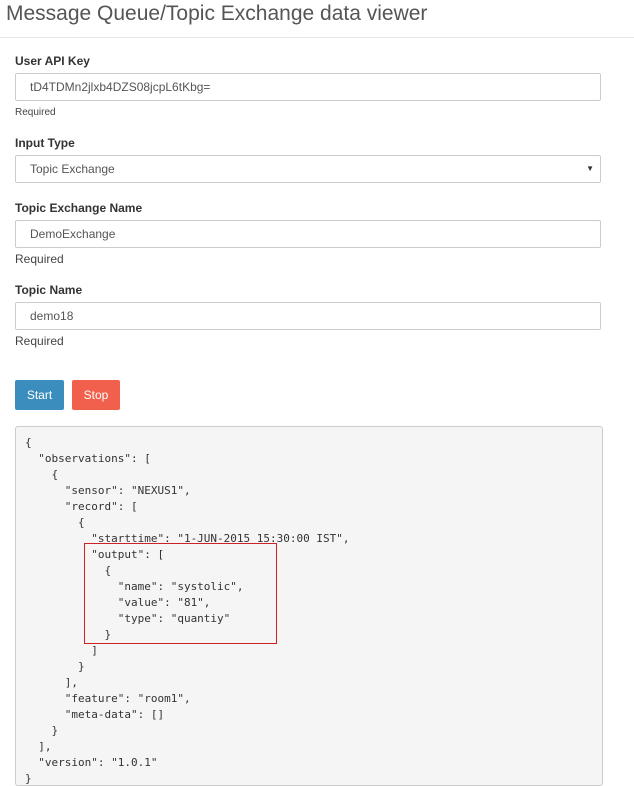 Image resolution: width=634 pixels, height=786 pixels. I want to click on input-type-selected: Topic Exchange, so click(72, 169).